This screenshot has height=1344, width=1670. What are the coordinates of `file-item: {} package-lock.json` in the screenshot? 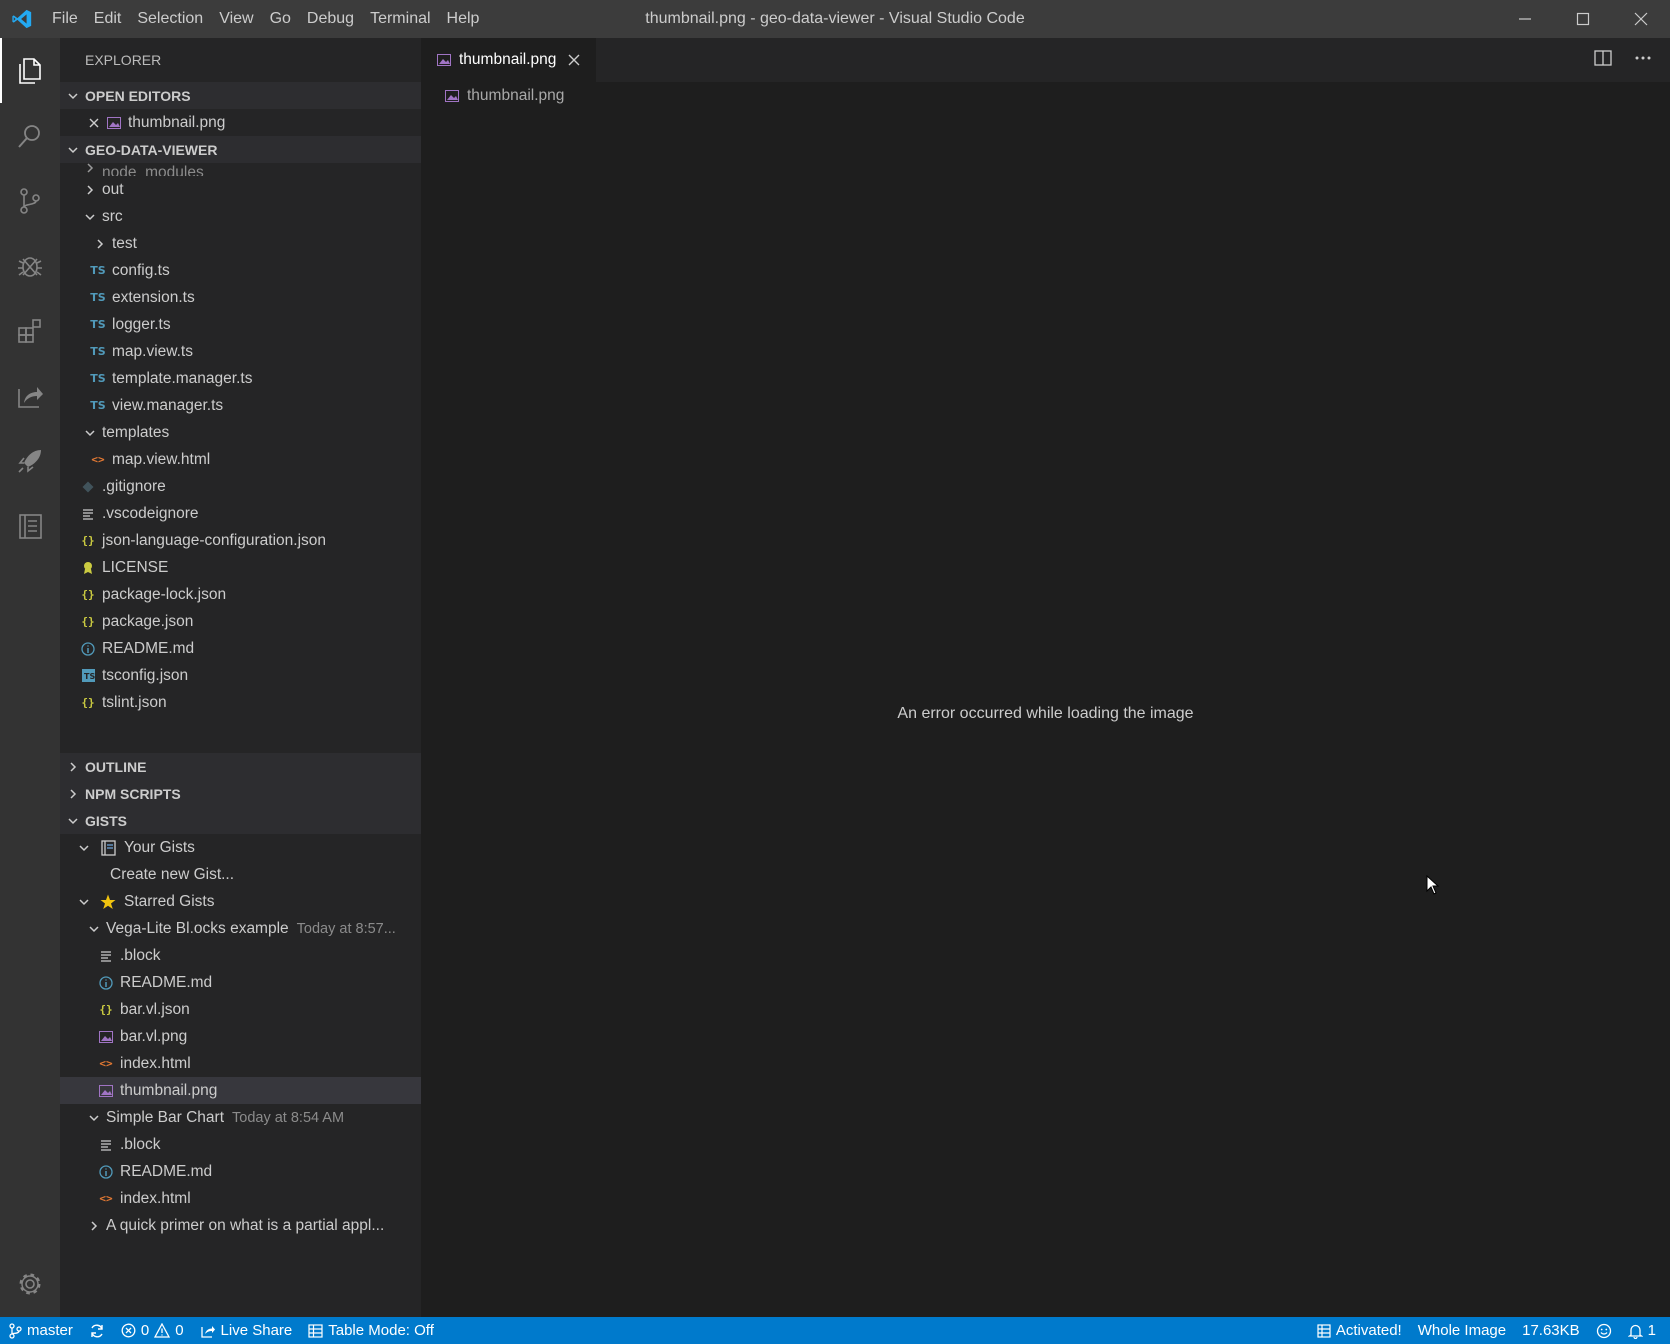 It's located at (240, 594).